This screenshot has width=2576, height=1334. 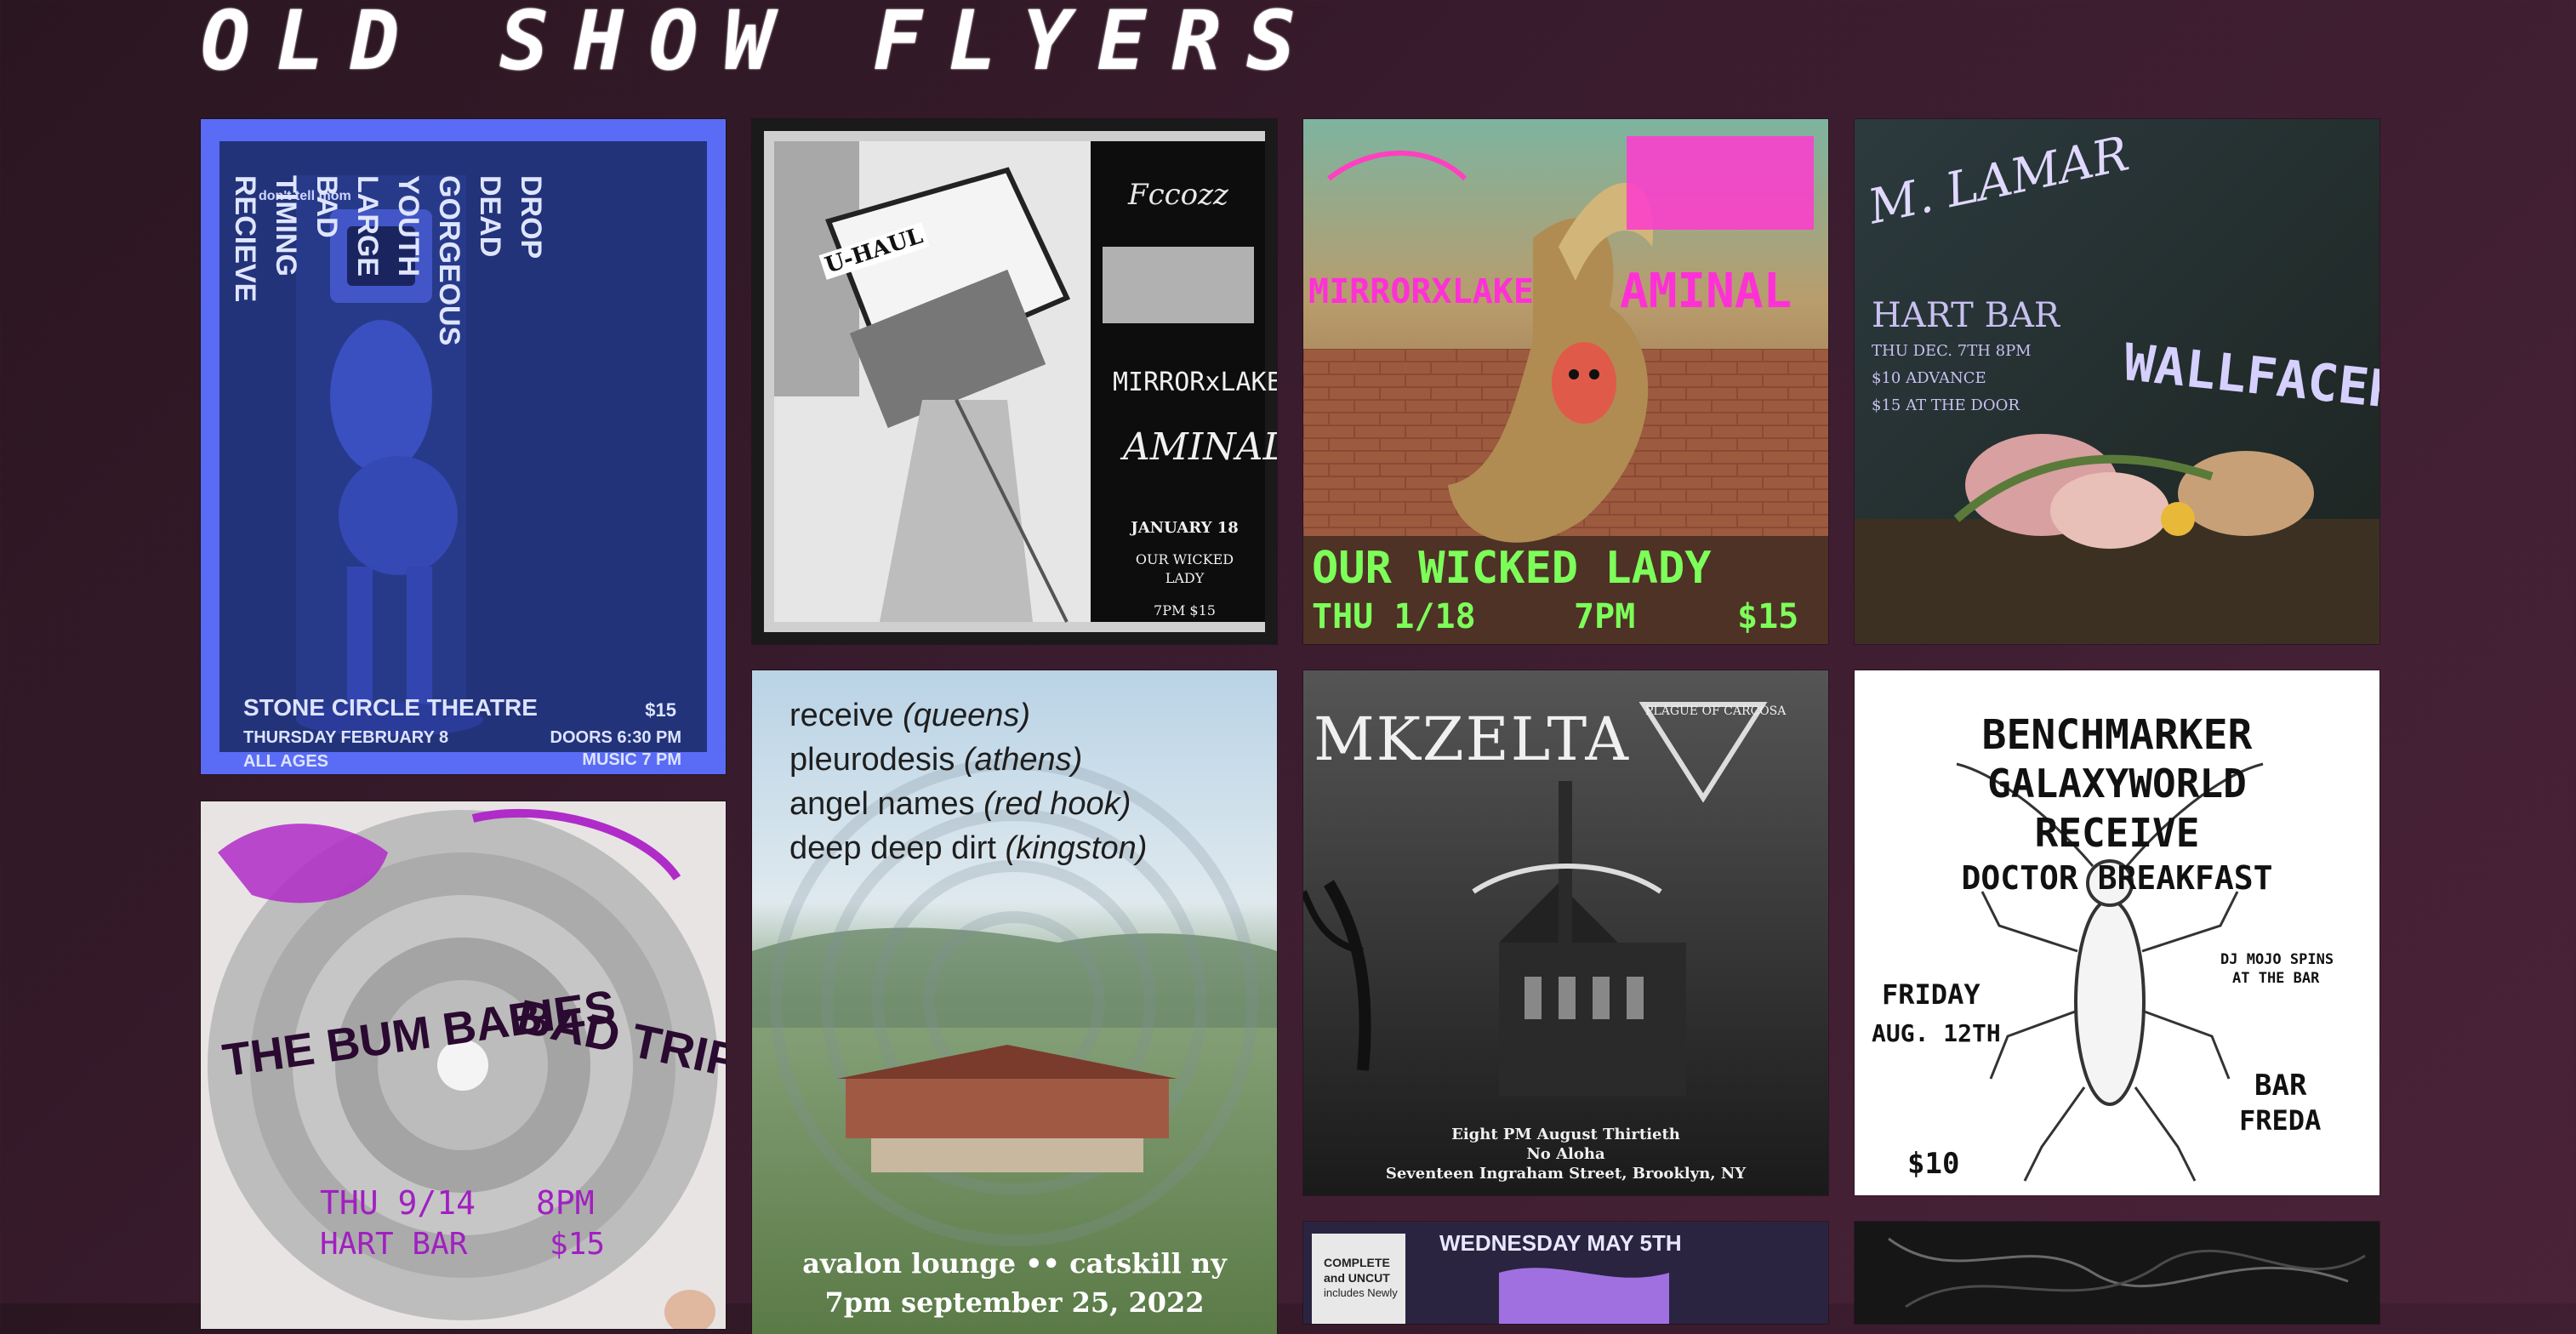 I want to click on flyer-artwork, so click(x=2117, y=1273).